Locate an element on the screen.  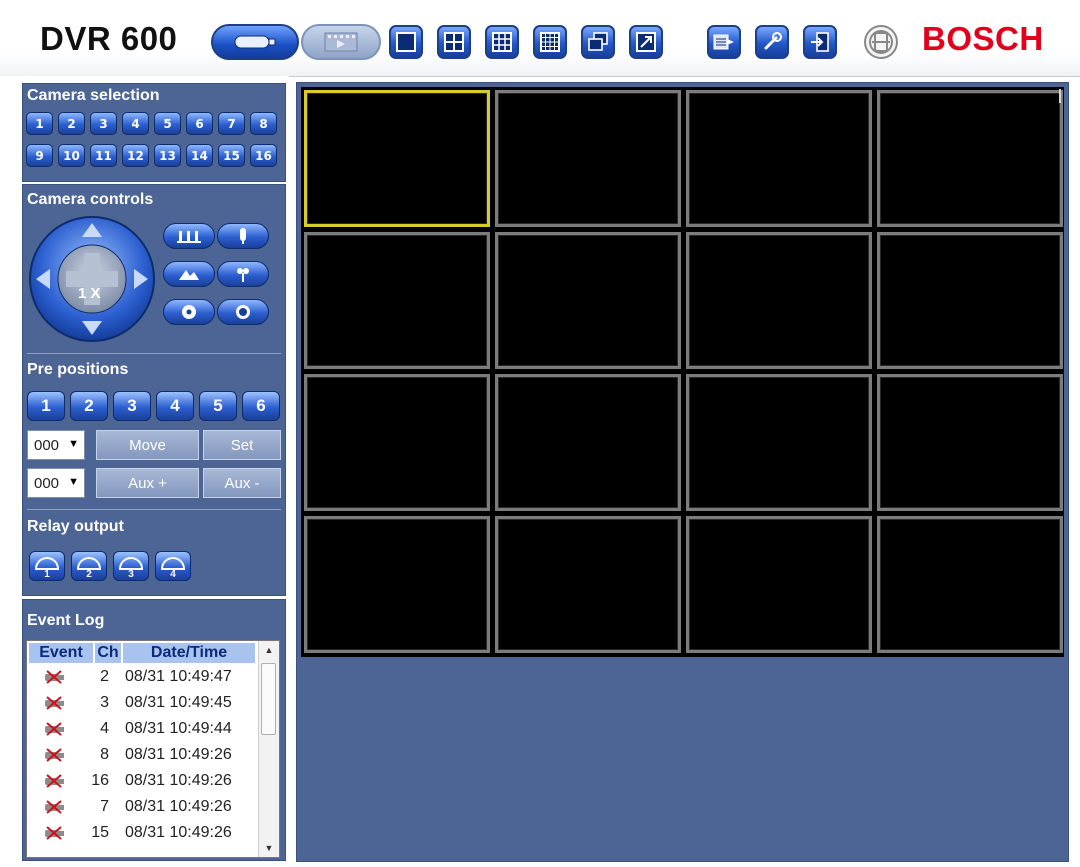
relay-number: 4 is located at coordinates (173, 574).